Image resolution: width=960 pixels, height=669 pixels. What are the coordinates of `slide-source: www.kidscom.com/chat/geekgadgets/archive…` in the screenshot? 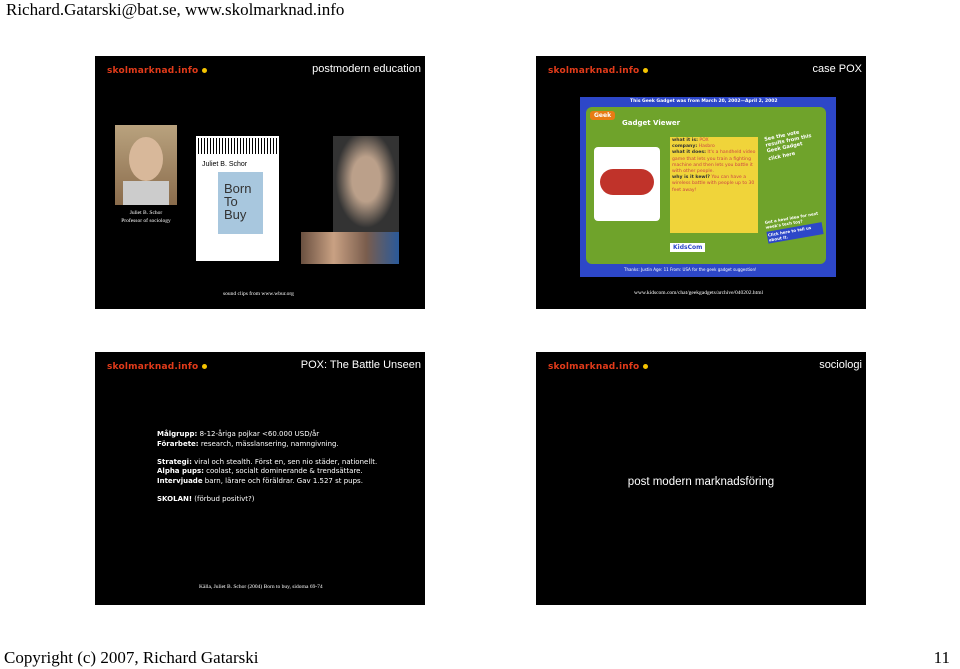 It's located at (699, 293).